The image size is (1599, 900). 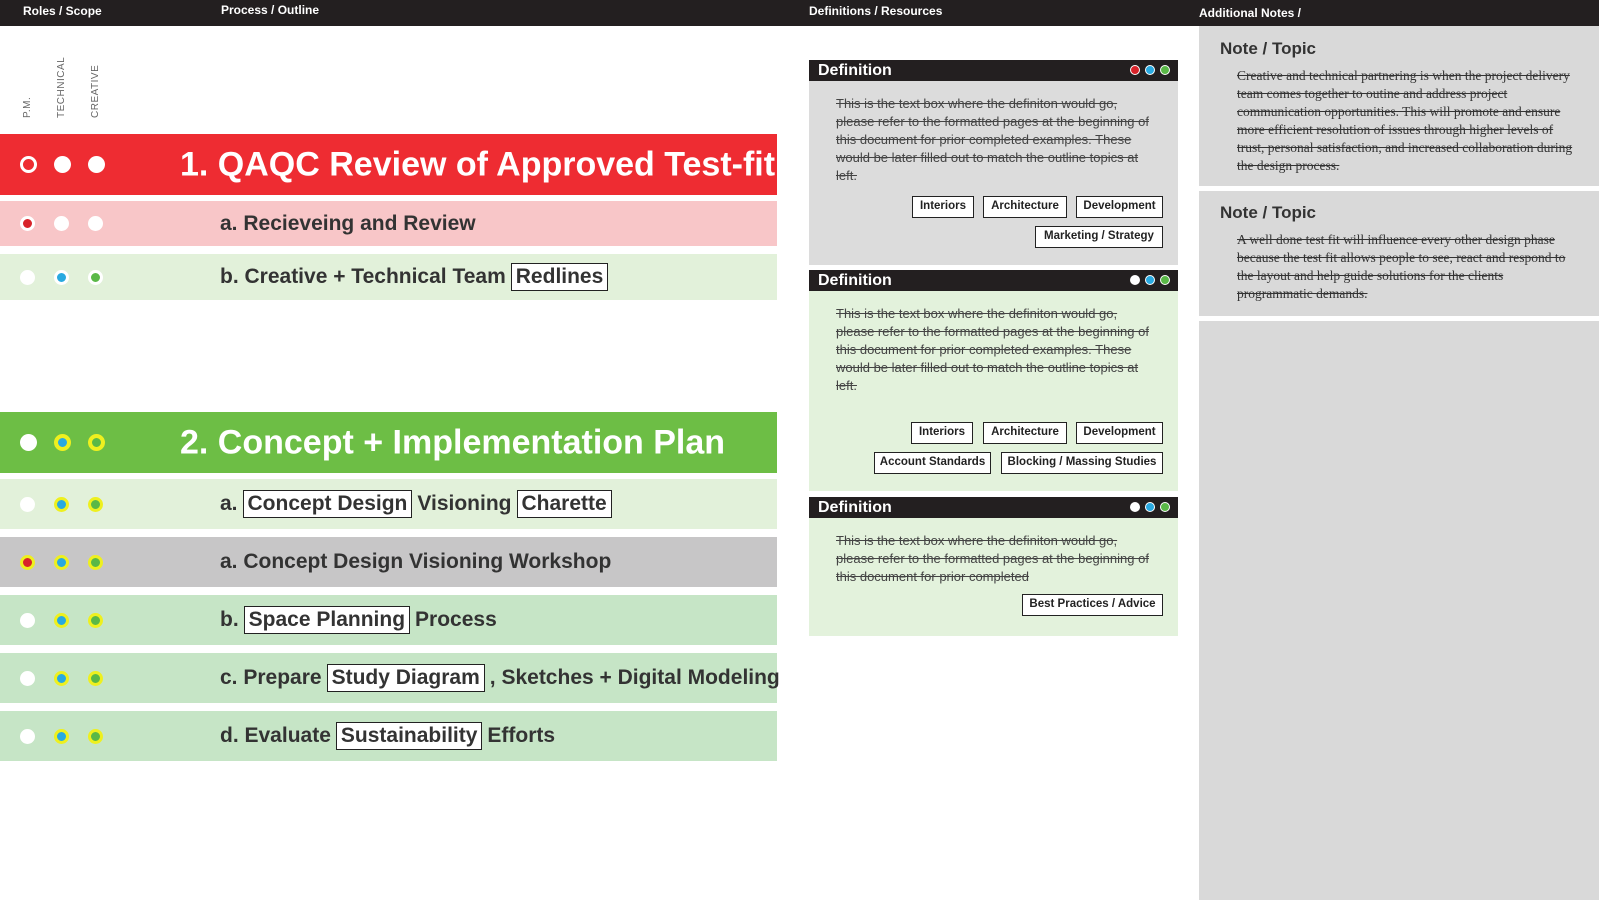 What do you see at coordinates (271, 677) in the screenshot?
I see `outline-item-text: c. Prepare` at bounding box center [271, 677].